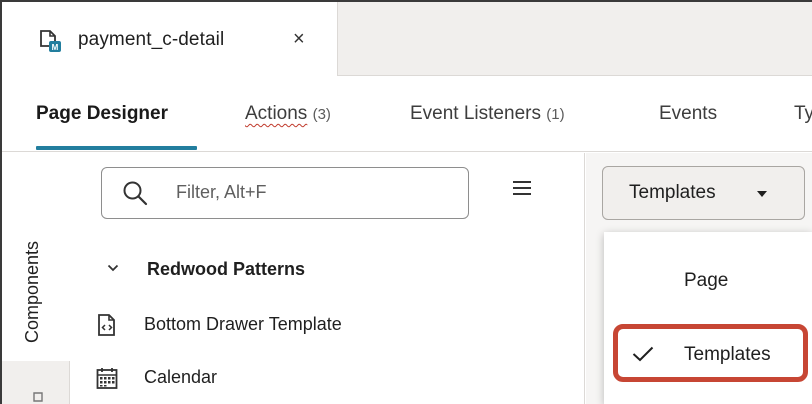 This screenshot has width=812, height=404. I want to click on group-label: Redwood Patterns, so click(226, 269).